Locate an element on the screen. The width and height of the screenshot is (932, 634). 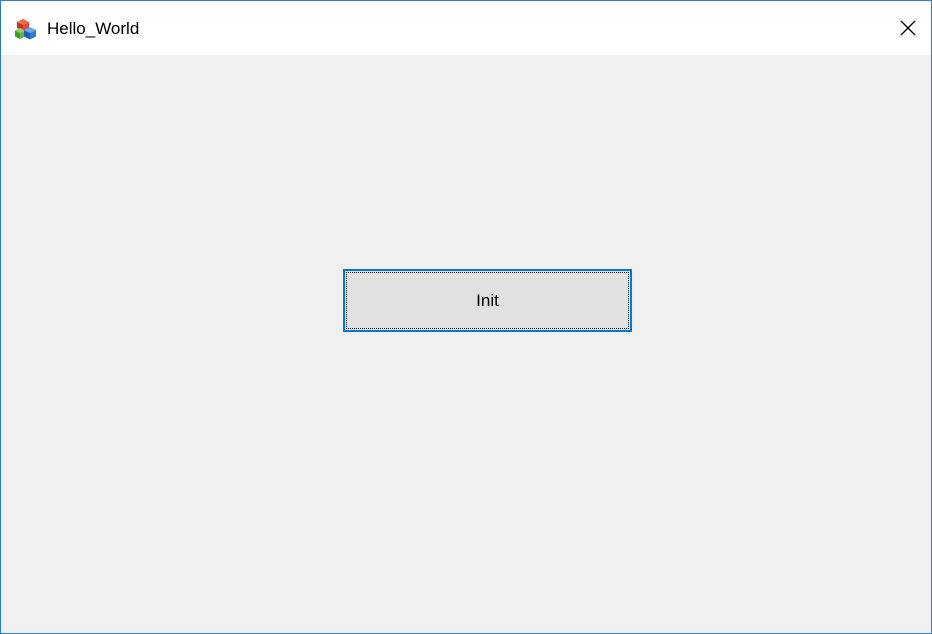
init-button: Init is located at coordinates (487, 300).